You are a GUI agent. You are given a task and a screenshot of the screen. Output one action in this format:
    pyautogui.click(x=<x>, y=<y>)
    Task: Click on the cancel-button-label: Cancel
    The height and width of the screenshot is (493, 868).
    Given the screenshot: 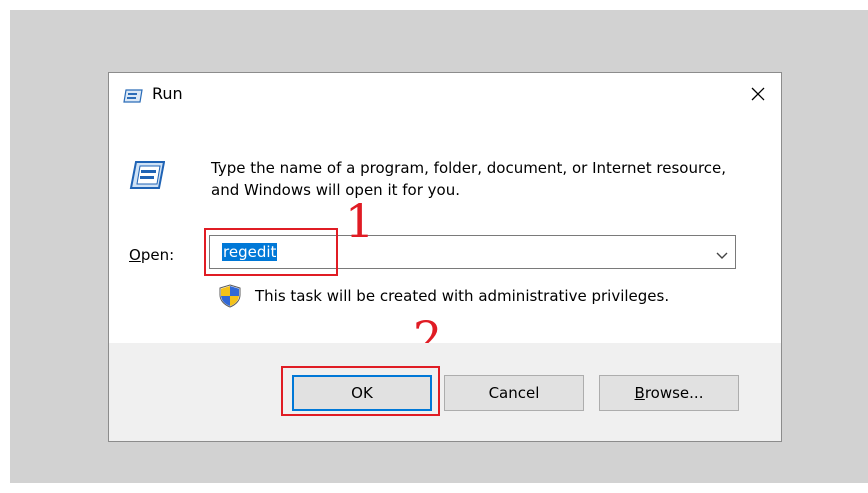 What is the action you would take?
    pyautogui.click(x=514, y=393)
    